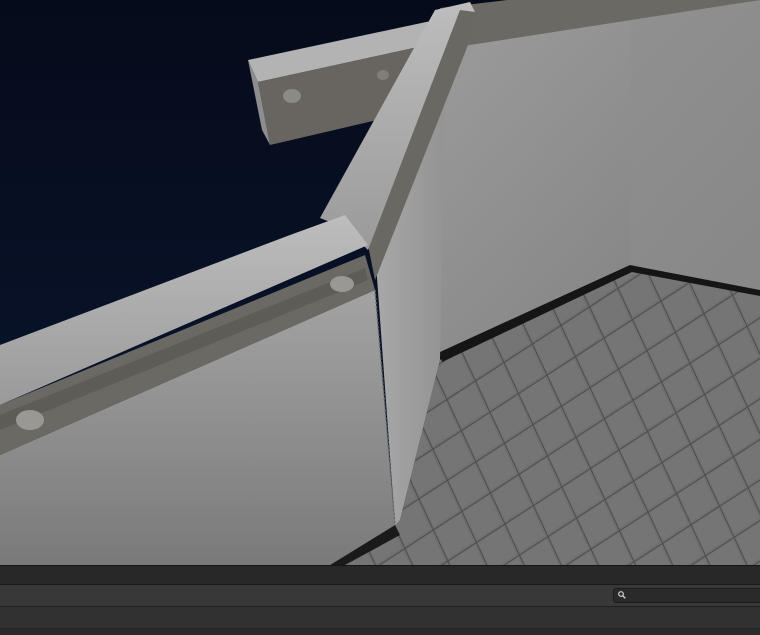 This screenshot has width=760, height=635. Describe the element at coordinates (380, 618) in the screenshot. I see `panel-content` at that location.